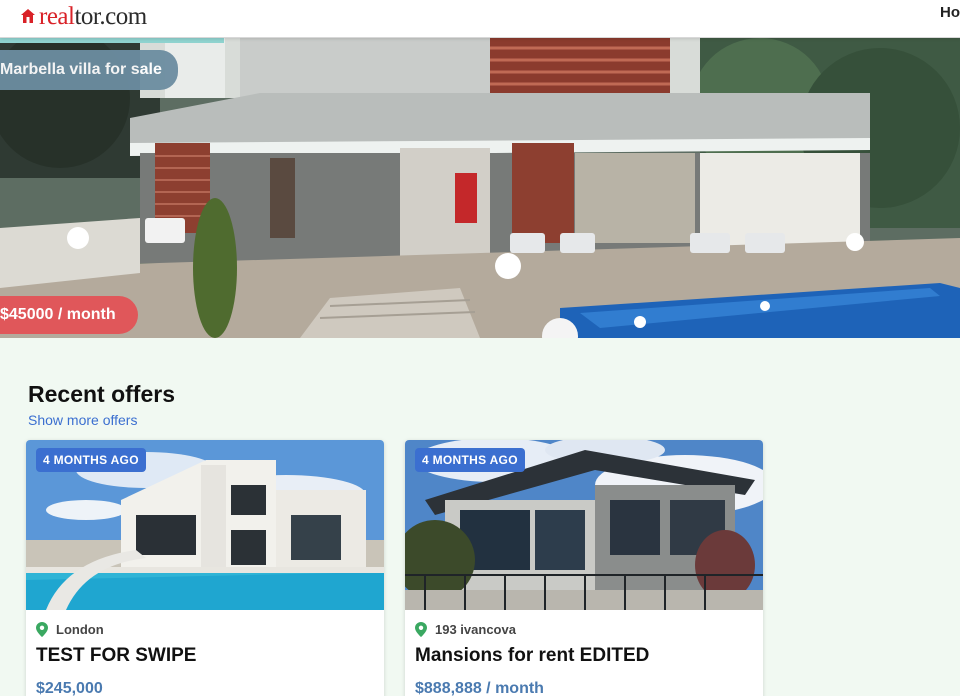 This screenshot has height=696, width=960. What do you see at coordinates (69, 688) in the screenshot?
I see `offer-price: $245,000` at bounding box center [69, 688].